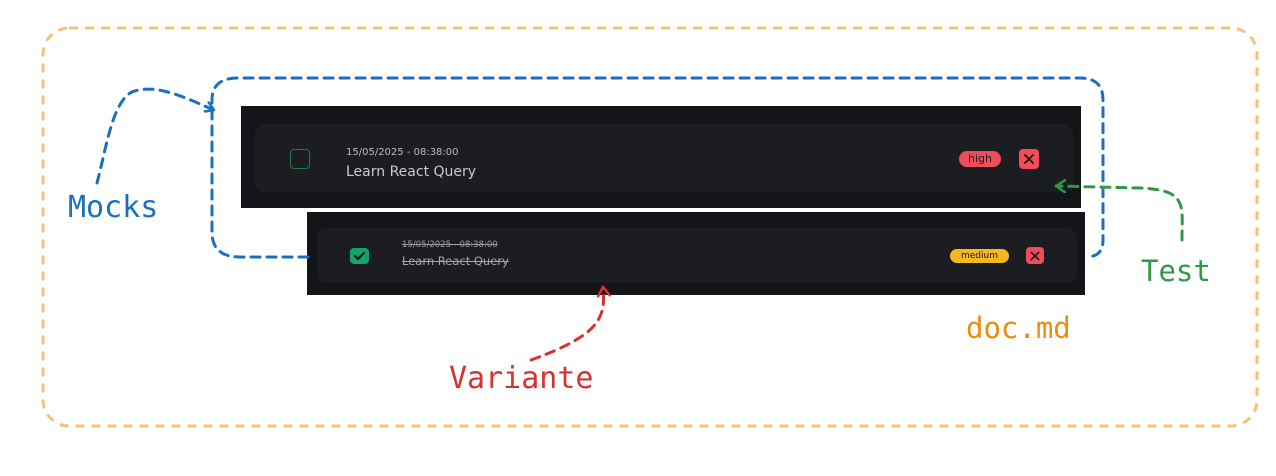 Image resolution: width=1276 pixels, height=476 pixels. I want to click on priority-badge: high, so click(980, 159).